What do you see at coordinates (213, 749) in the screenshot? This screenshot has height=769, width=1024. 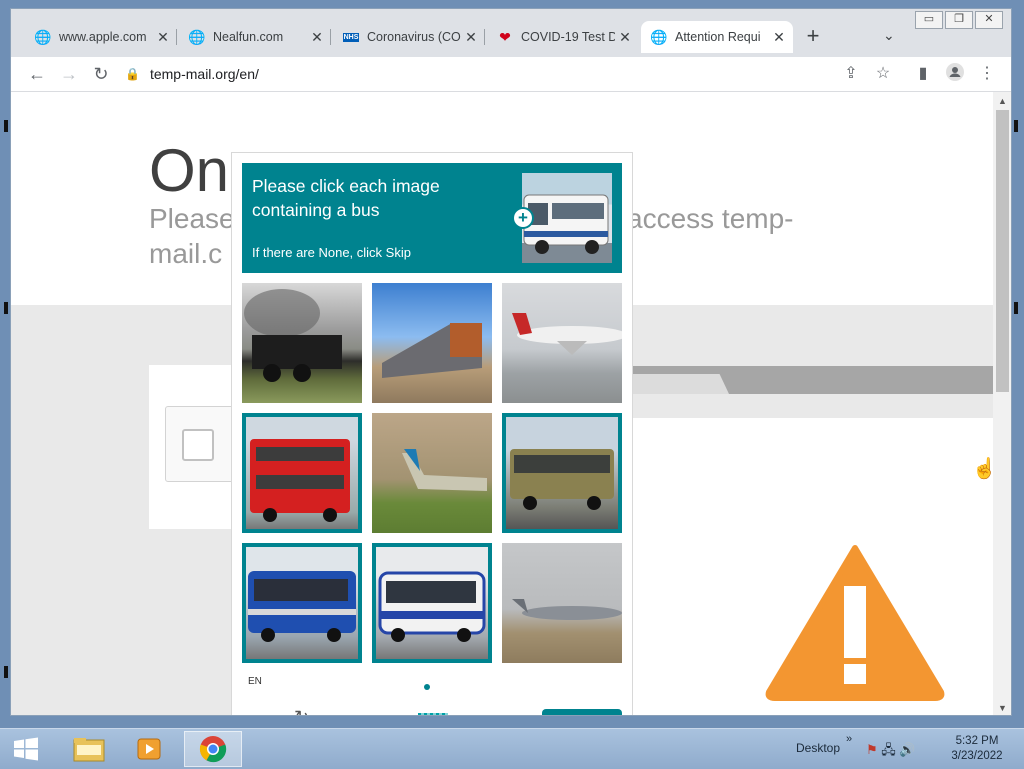 I see `chrome-taskbar-icon` at bounding box center [213, 749].